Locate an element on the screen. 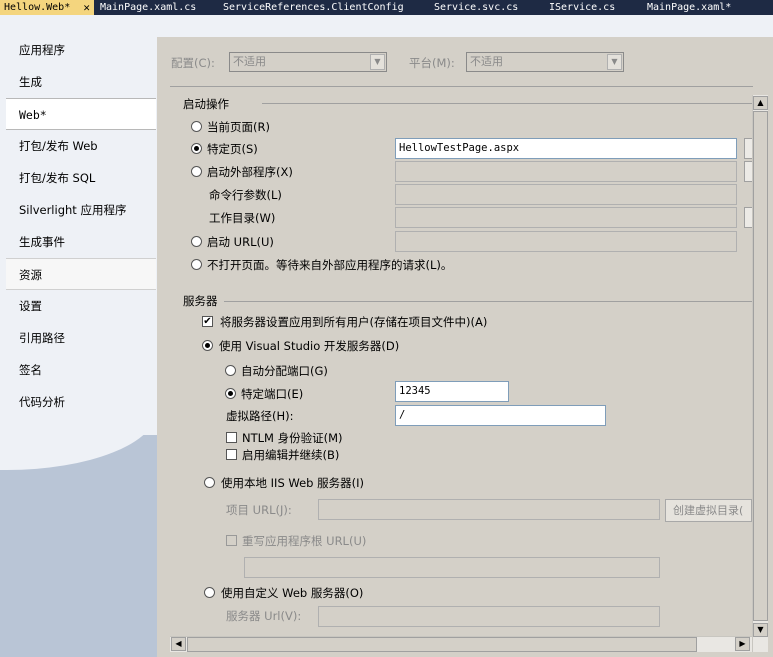 Image resolution: width=773 pixels, height=657 pixels. start-url-radio is located at coordinates (196, 241).